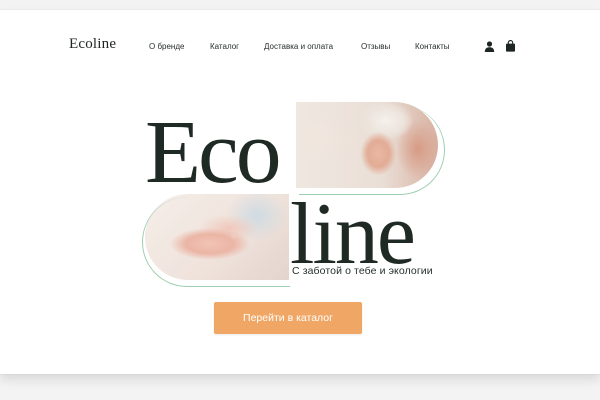 Image resolution: width=600 pixels, height=400 pixels. Describe the element at coordinates (375, 46) in the screenshot. I see `nav-item-reviews: Отзывы` at that location.